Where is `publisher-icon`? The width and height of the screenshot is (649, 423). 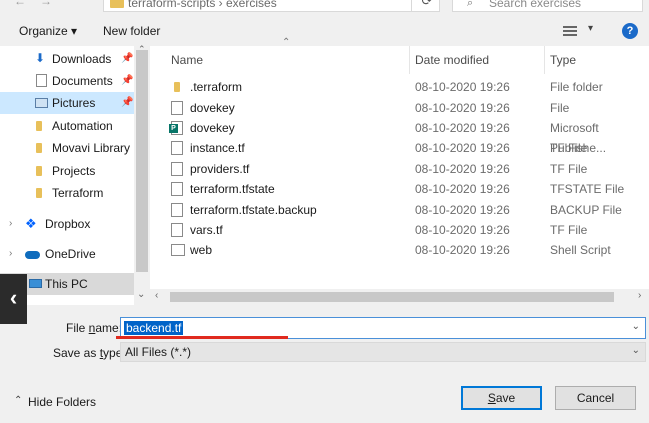 publisher-icon is located at coordinates (176, 128).